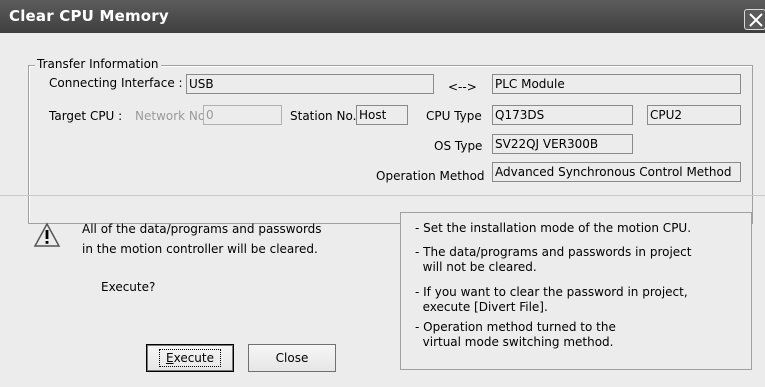  Describe the element at coordinates (616, 172) in the screenshot. I see `operation-method-field: Advanced Synchronous Control Method` at that location.